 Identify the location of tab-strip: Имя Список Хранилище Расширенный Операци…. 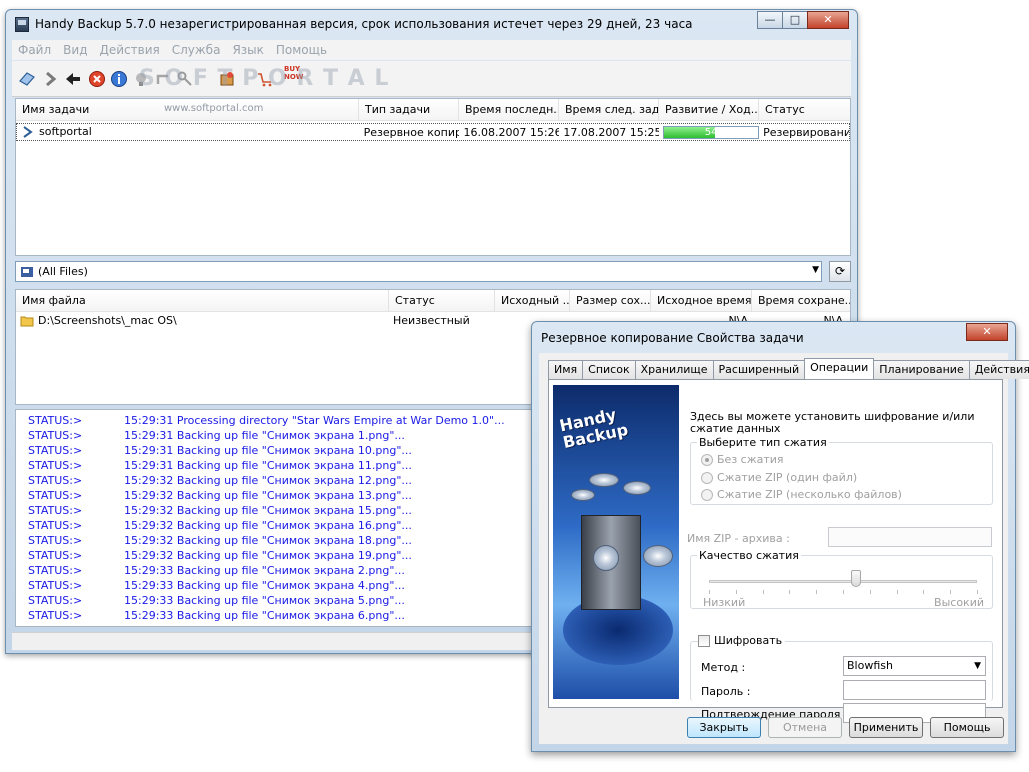
(788, 368).